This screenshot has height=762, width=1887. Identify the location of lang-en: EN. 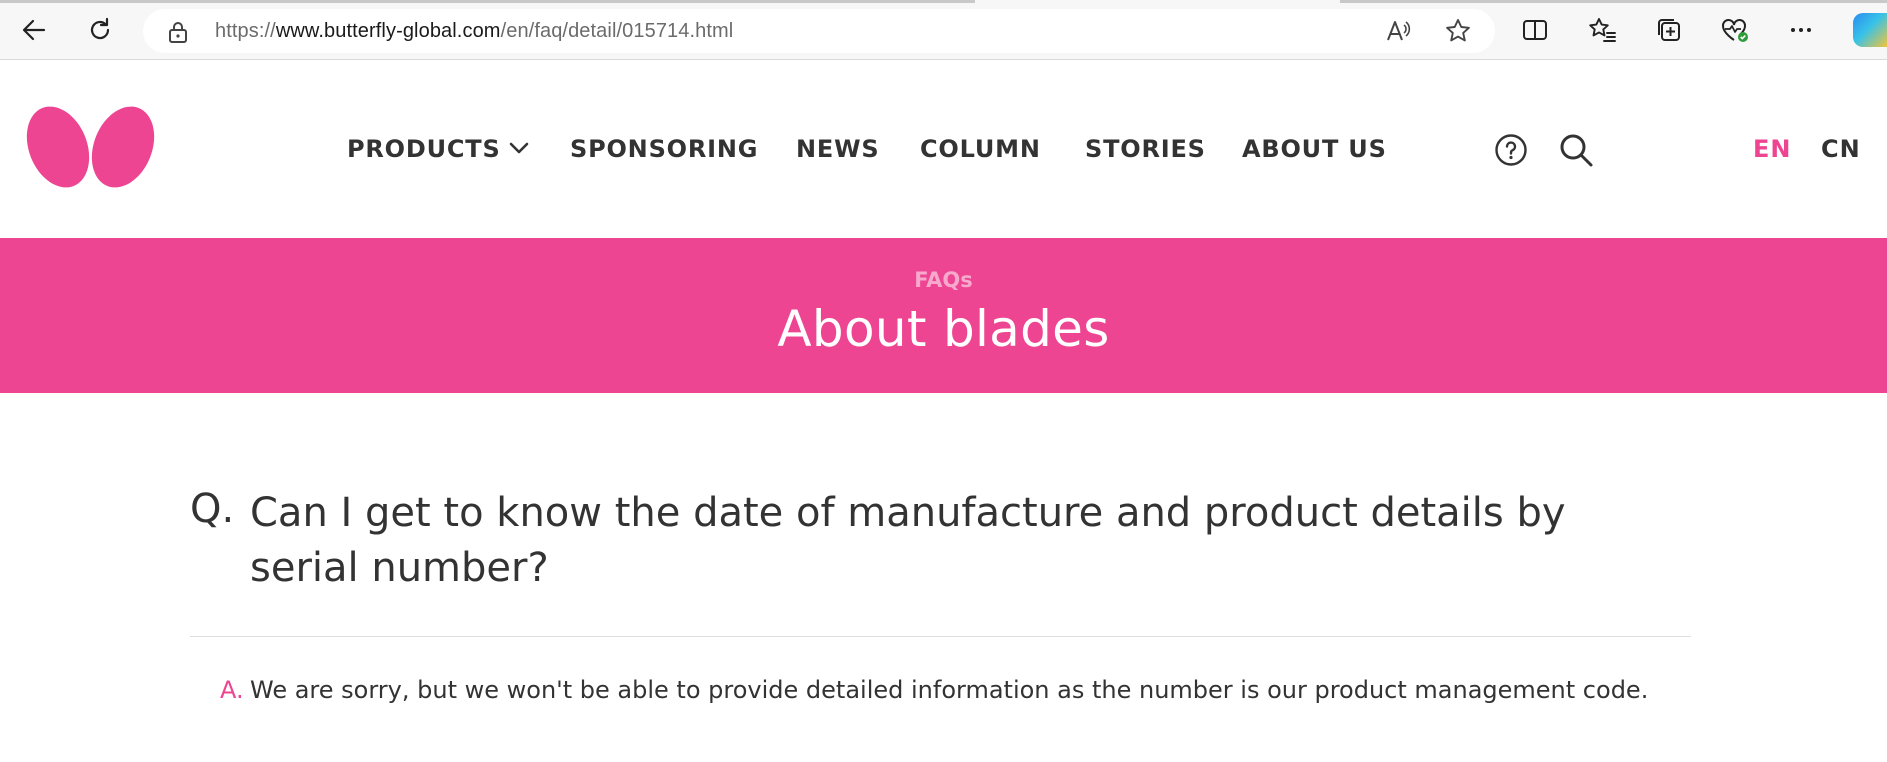
(1772, 149).